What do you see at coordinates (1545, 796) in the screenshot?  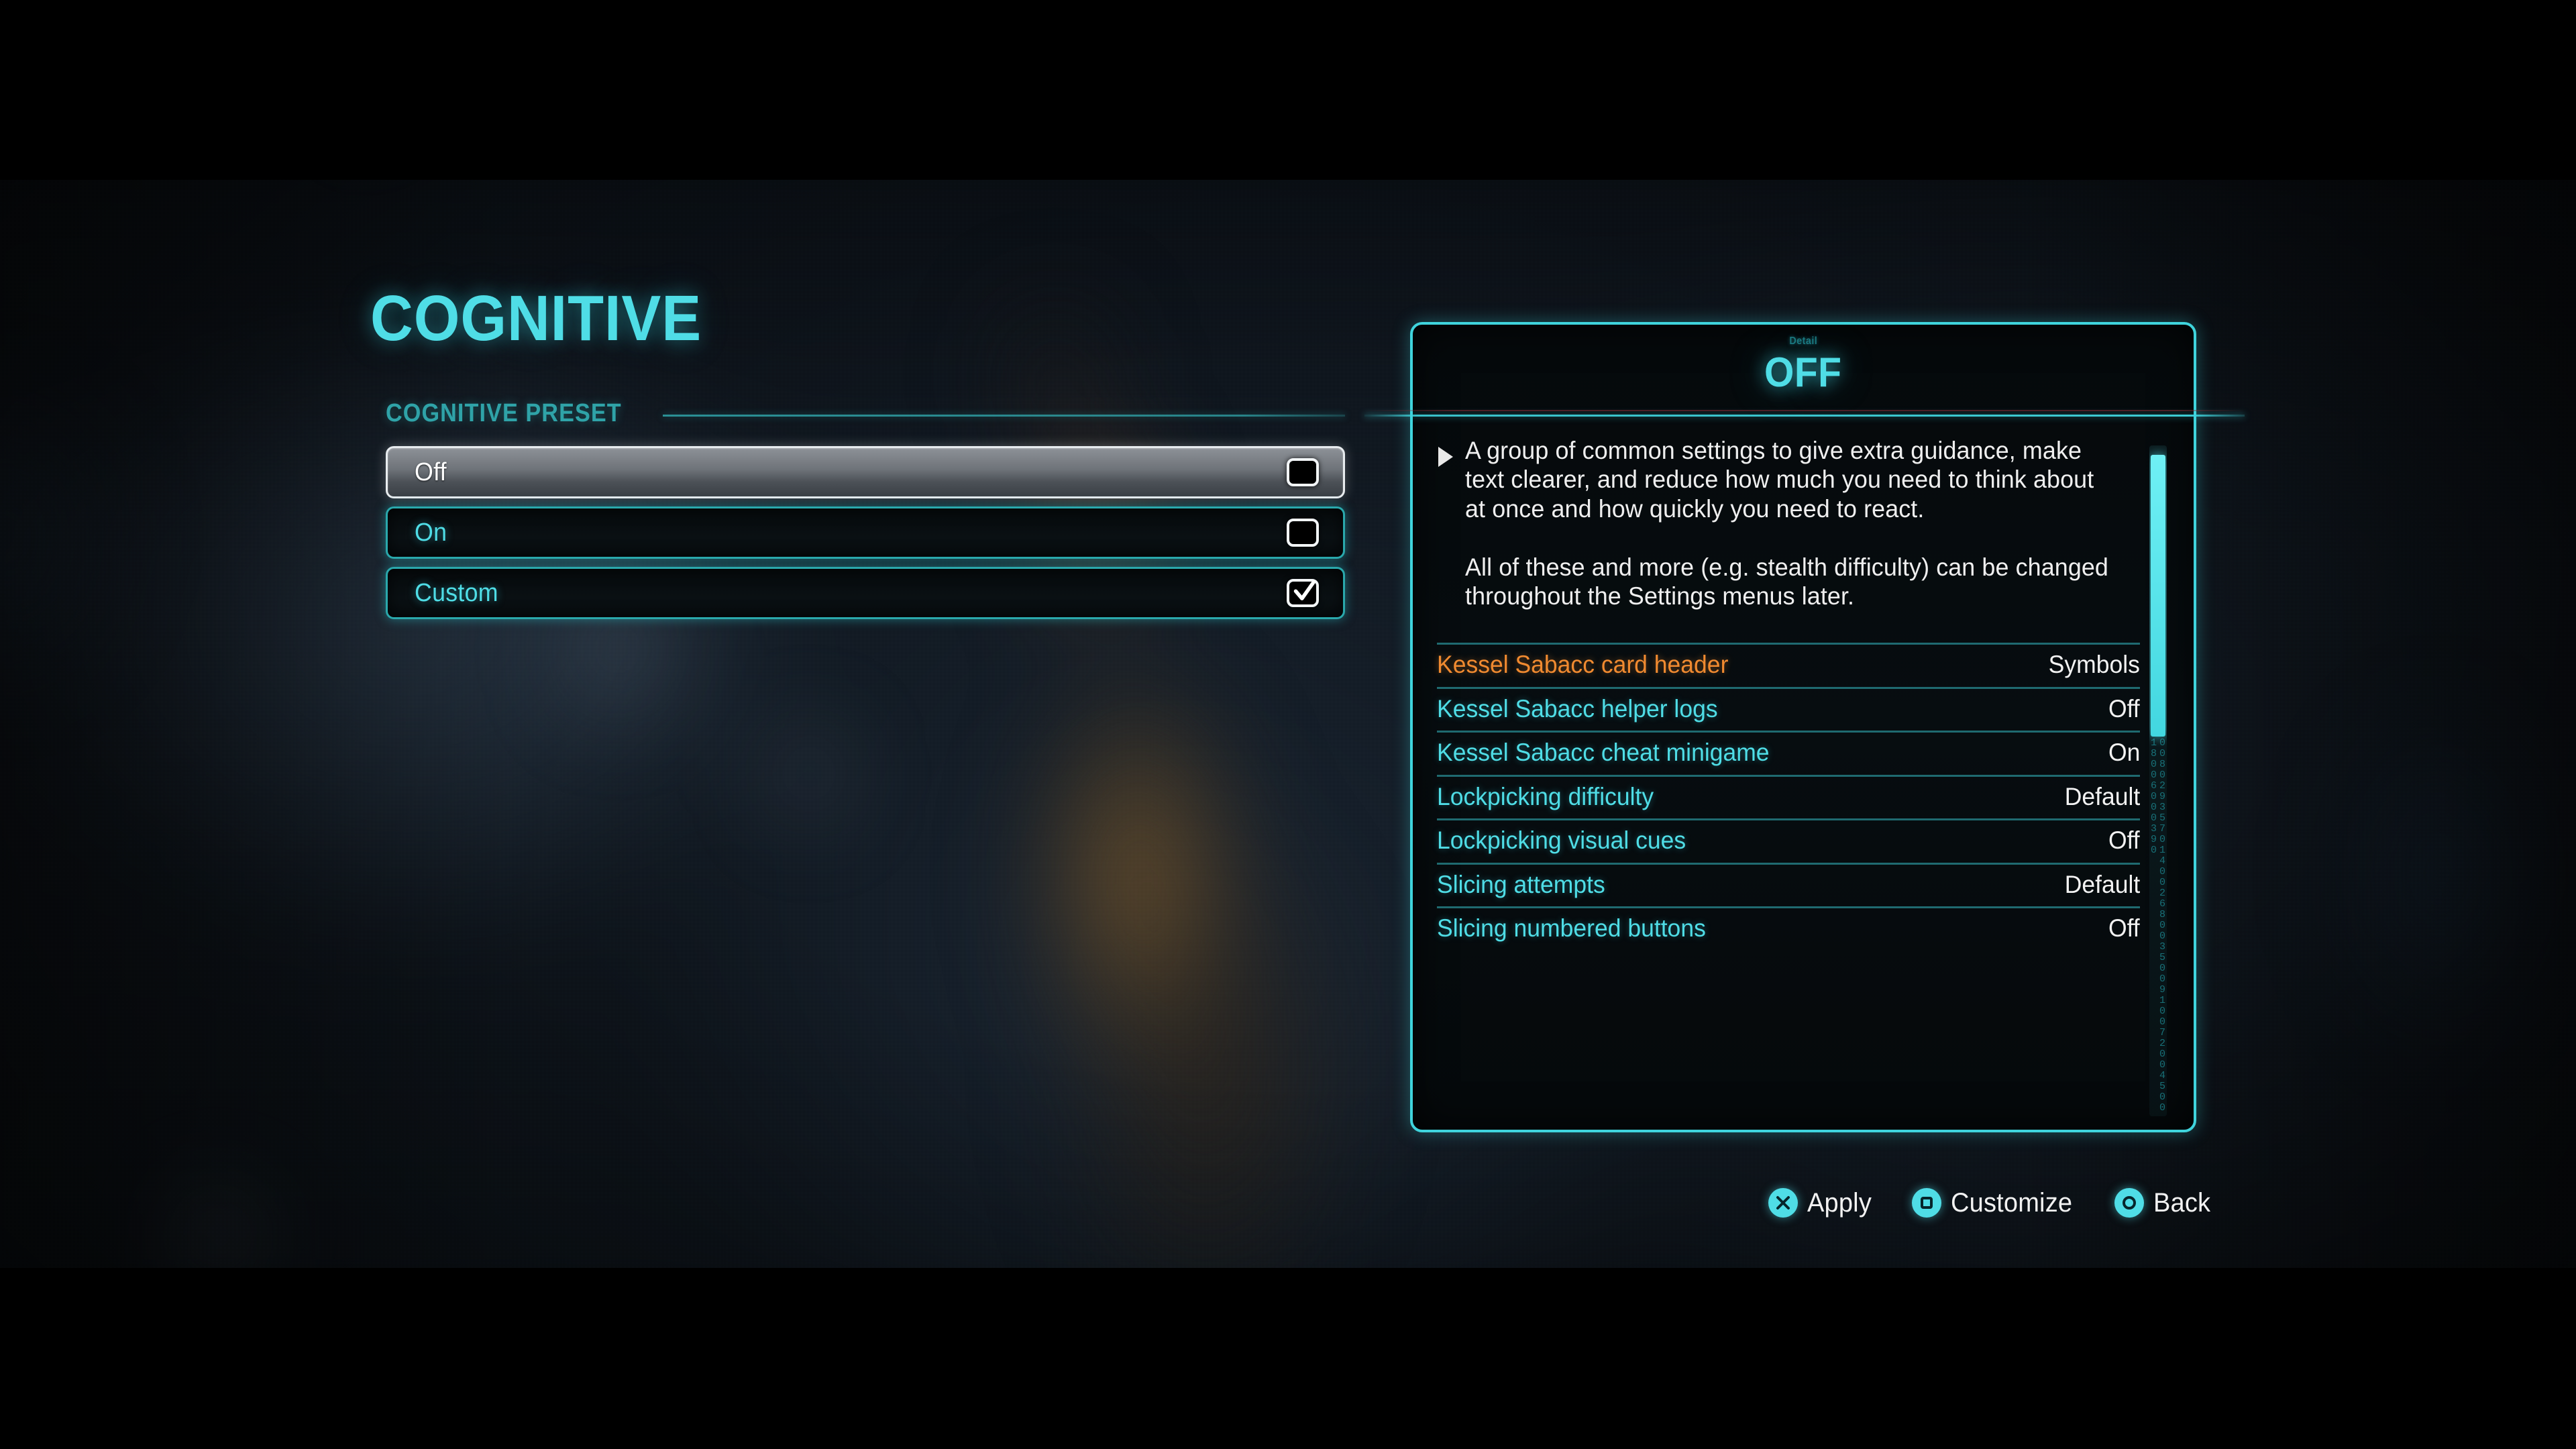 I see `setting-name: Lockpicking difficulty` at bounding box center [1545, 796].